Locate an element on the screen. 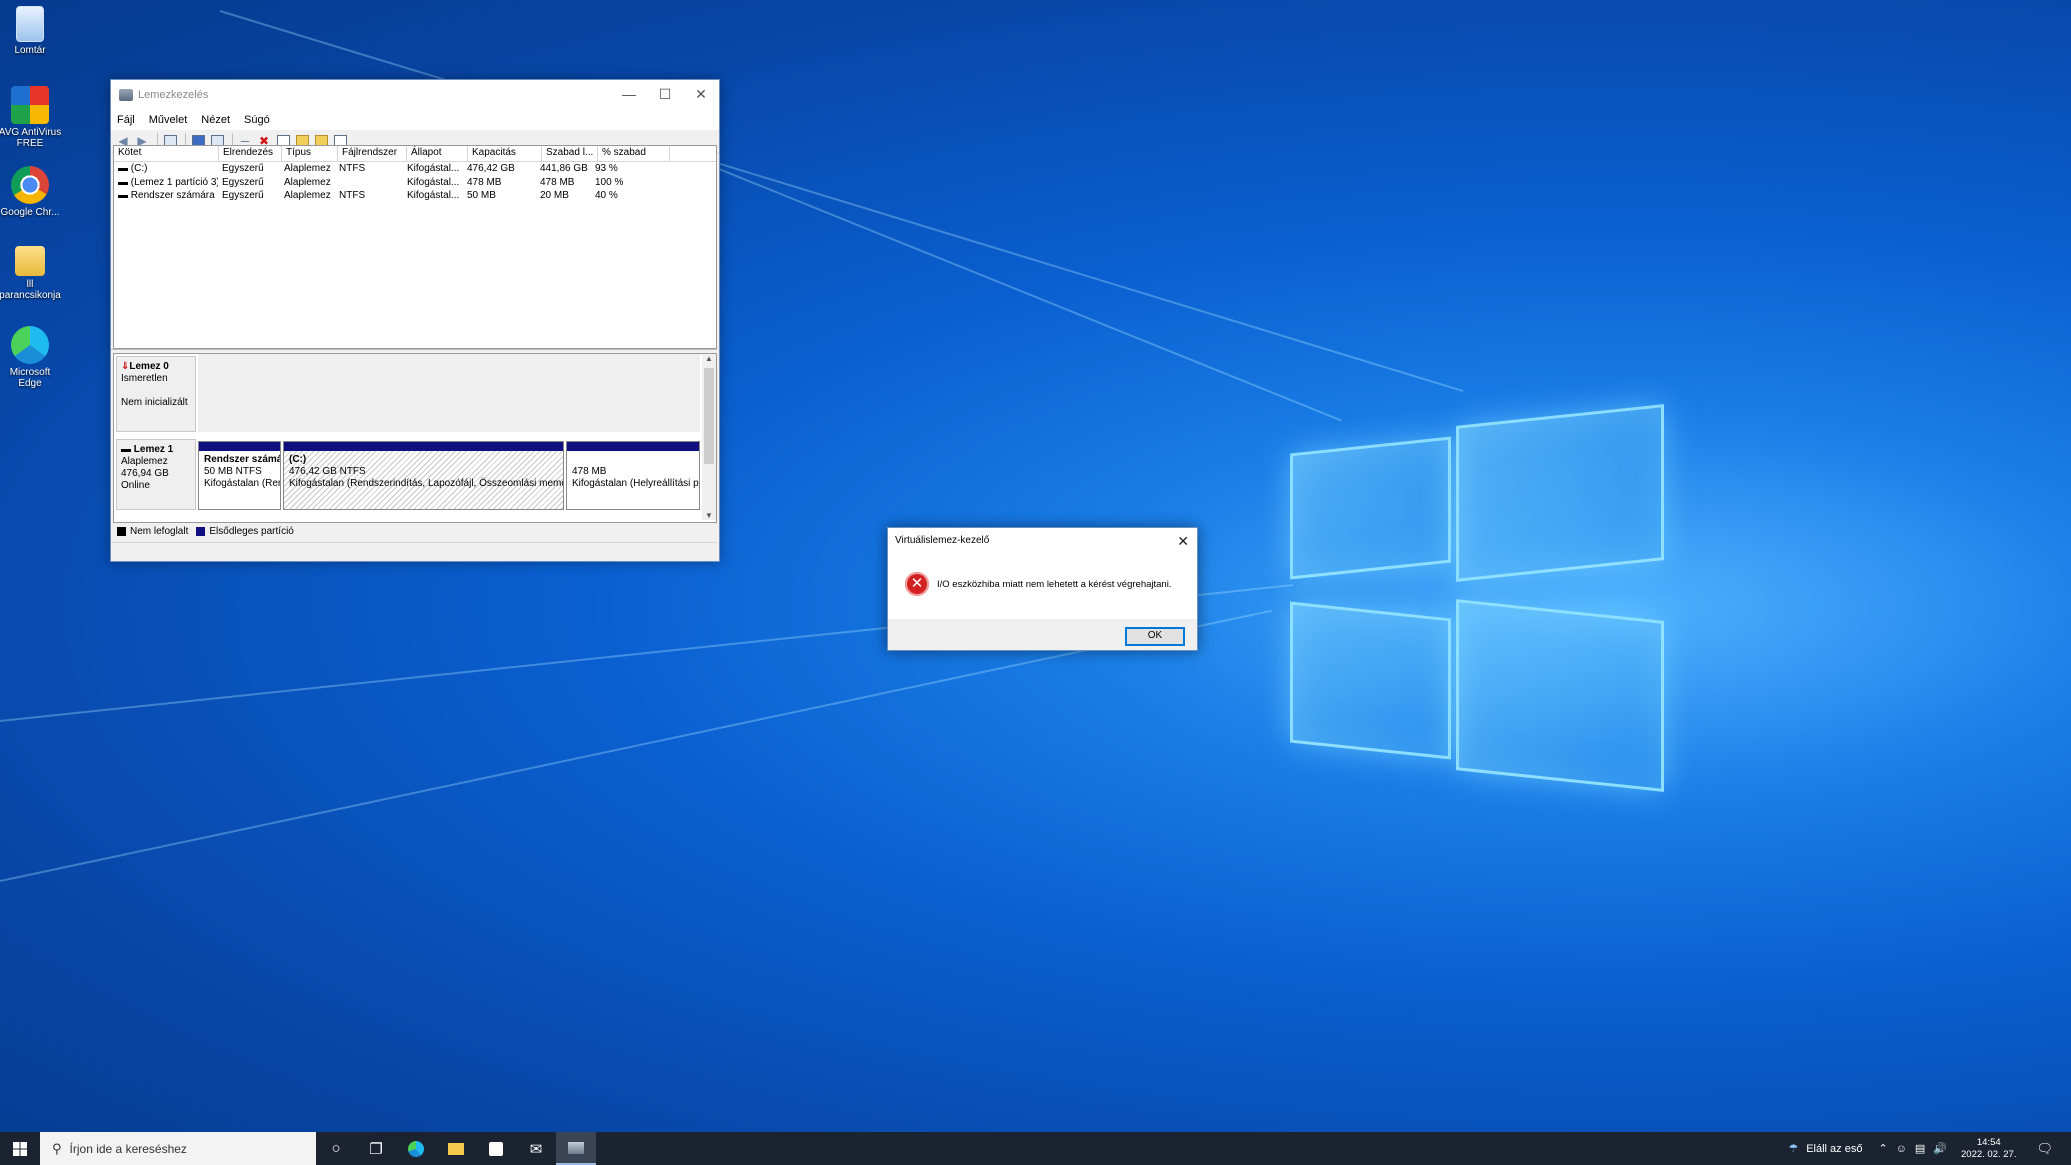  column-header: Típus is located at coordinates (310, 153).